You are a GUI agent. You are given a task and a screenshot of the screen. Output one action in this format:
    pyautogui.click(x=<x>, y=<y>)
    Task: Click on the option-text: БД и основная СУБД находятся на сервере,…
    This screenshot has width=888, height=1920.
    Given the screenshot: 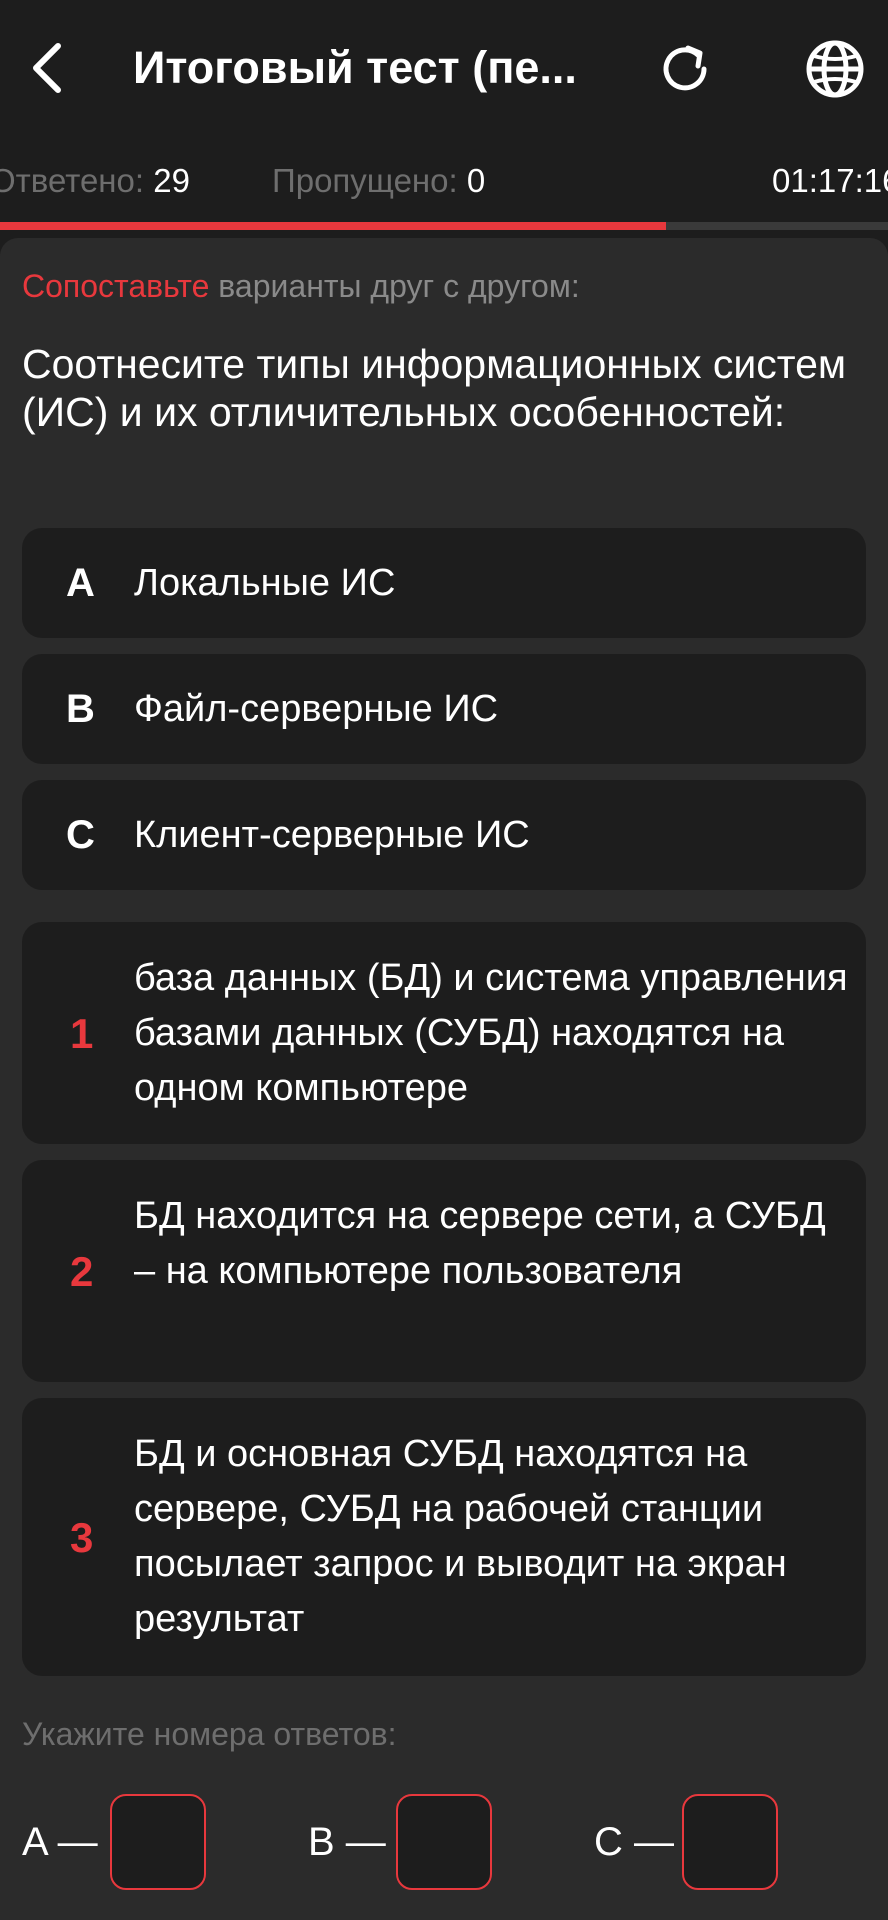 What is the action you would take?
    pyautogui.click(x=460, y=1536)
    